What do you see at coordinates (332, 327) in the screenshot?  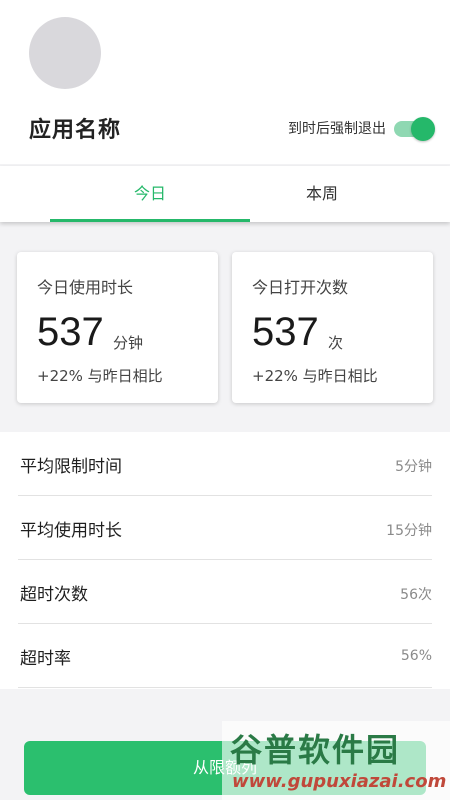 I see `open-count-card: 今日打开次数 537 次 +22% 与昨日相比` at bounding box center [332, 327].